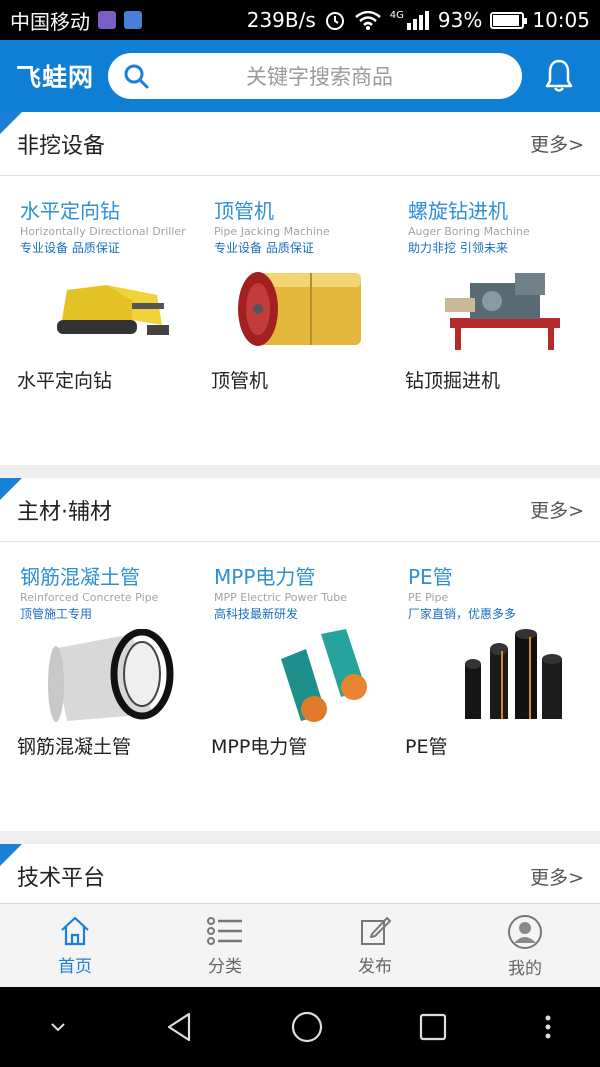 The height and width of the screenshot is (1067, 600). Describe the element at coordinates (224, 931) in the screenshot. I see `list-icon` at that location.